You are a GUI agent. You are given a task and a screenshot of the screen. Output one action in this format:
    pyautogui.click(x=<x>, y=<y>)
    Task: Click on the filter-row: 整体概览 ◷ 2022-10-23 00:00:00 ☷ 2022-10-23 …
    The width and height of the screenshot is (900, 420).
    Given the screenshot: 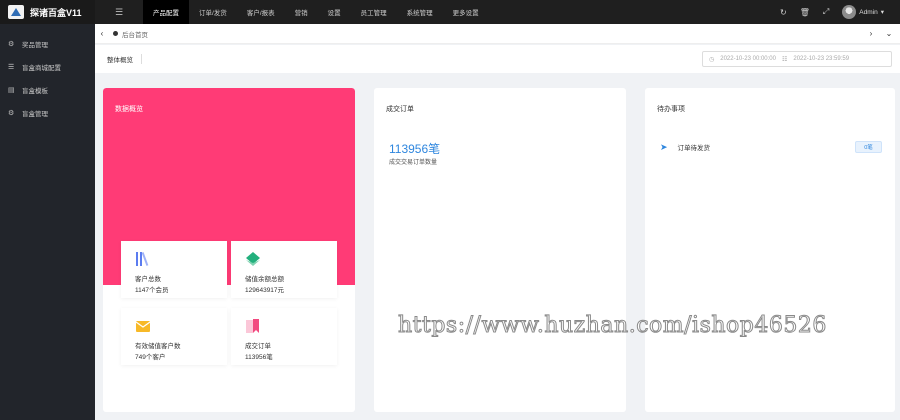 What is the action you would take?
    pyautogui.click(x=497, y=59)
    